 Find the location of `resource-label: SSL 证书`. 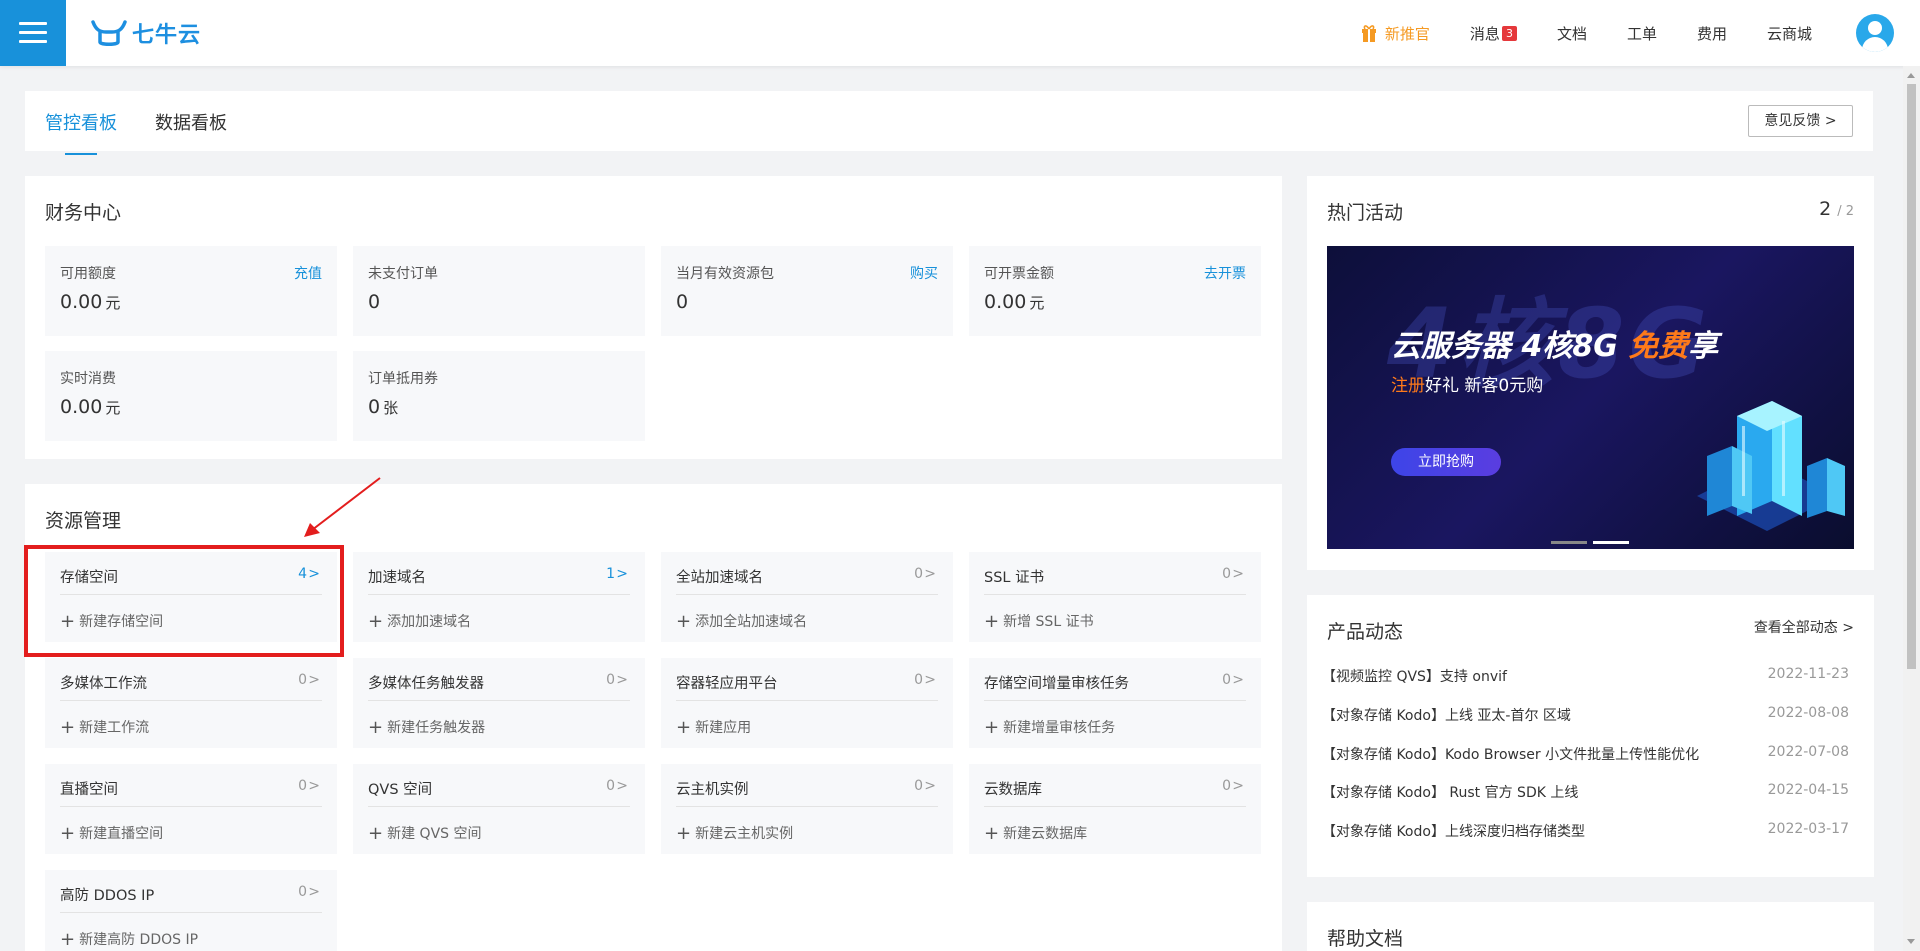

resource-label: SSL 证书 is located at coordinates (1014, 576).